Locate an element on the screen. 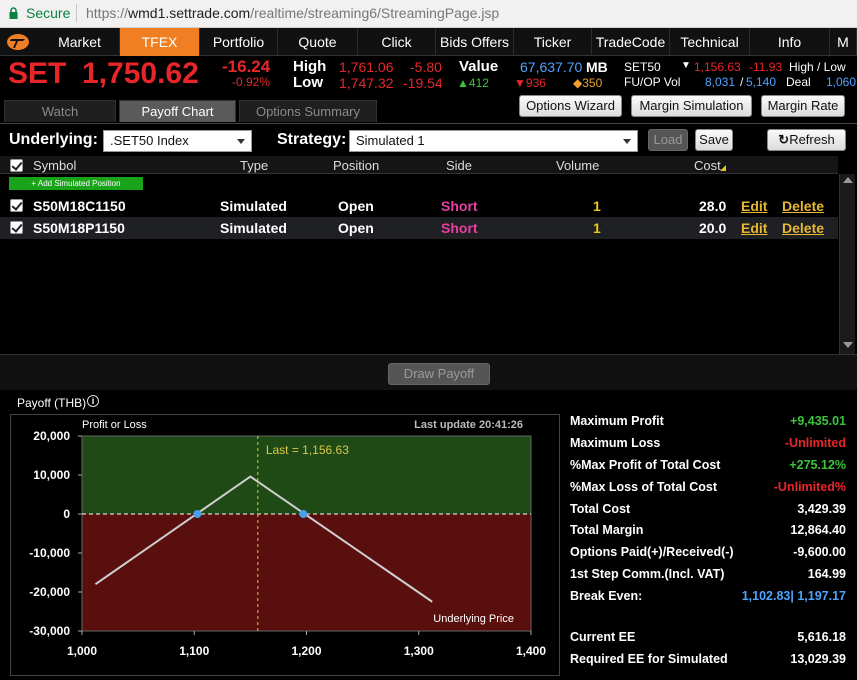 The image size is (857, 680). grid-scrollbar is located at coordinates (847, 264).